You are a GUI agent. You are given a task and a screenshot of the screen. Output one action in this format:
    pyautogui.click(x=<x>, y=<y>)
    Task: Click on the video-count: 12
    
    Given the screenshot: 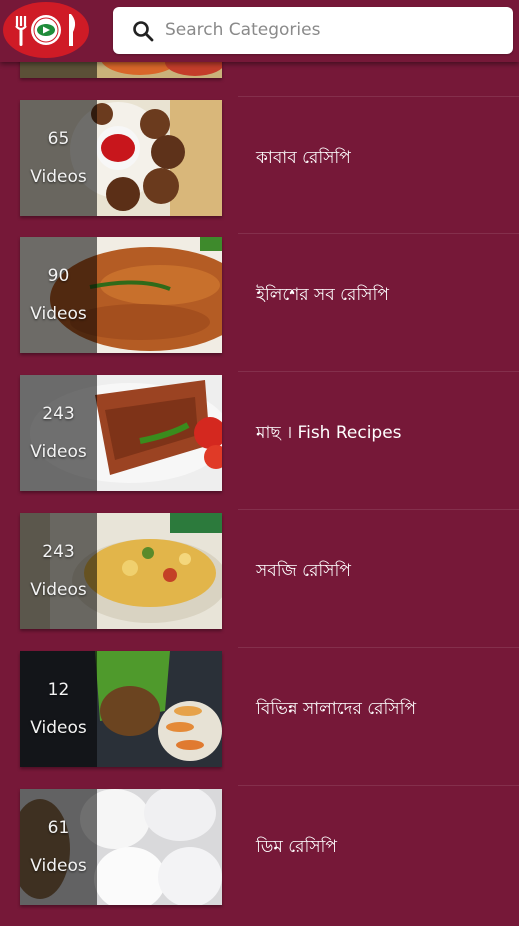 What is the action you would take?
    pyautogui.click(x=58, y=690)
    